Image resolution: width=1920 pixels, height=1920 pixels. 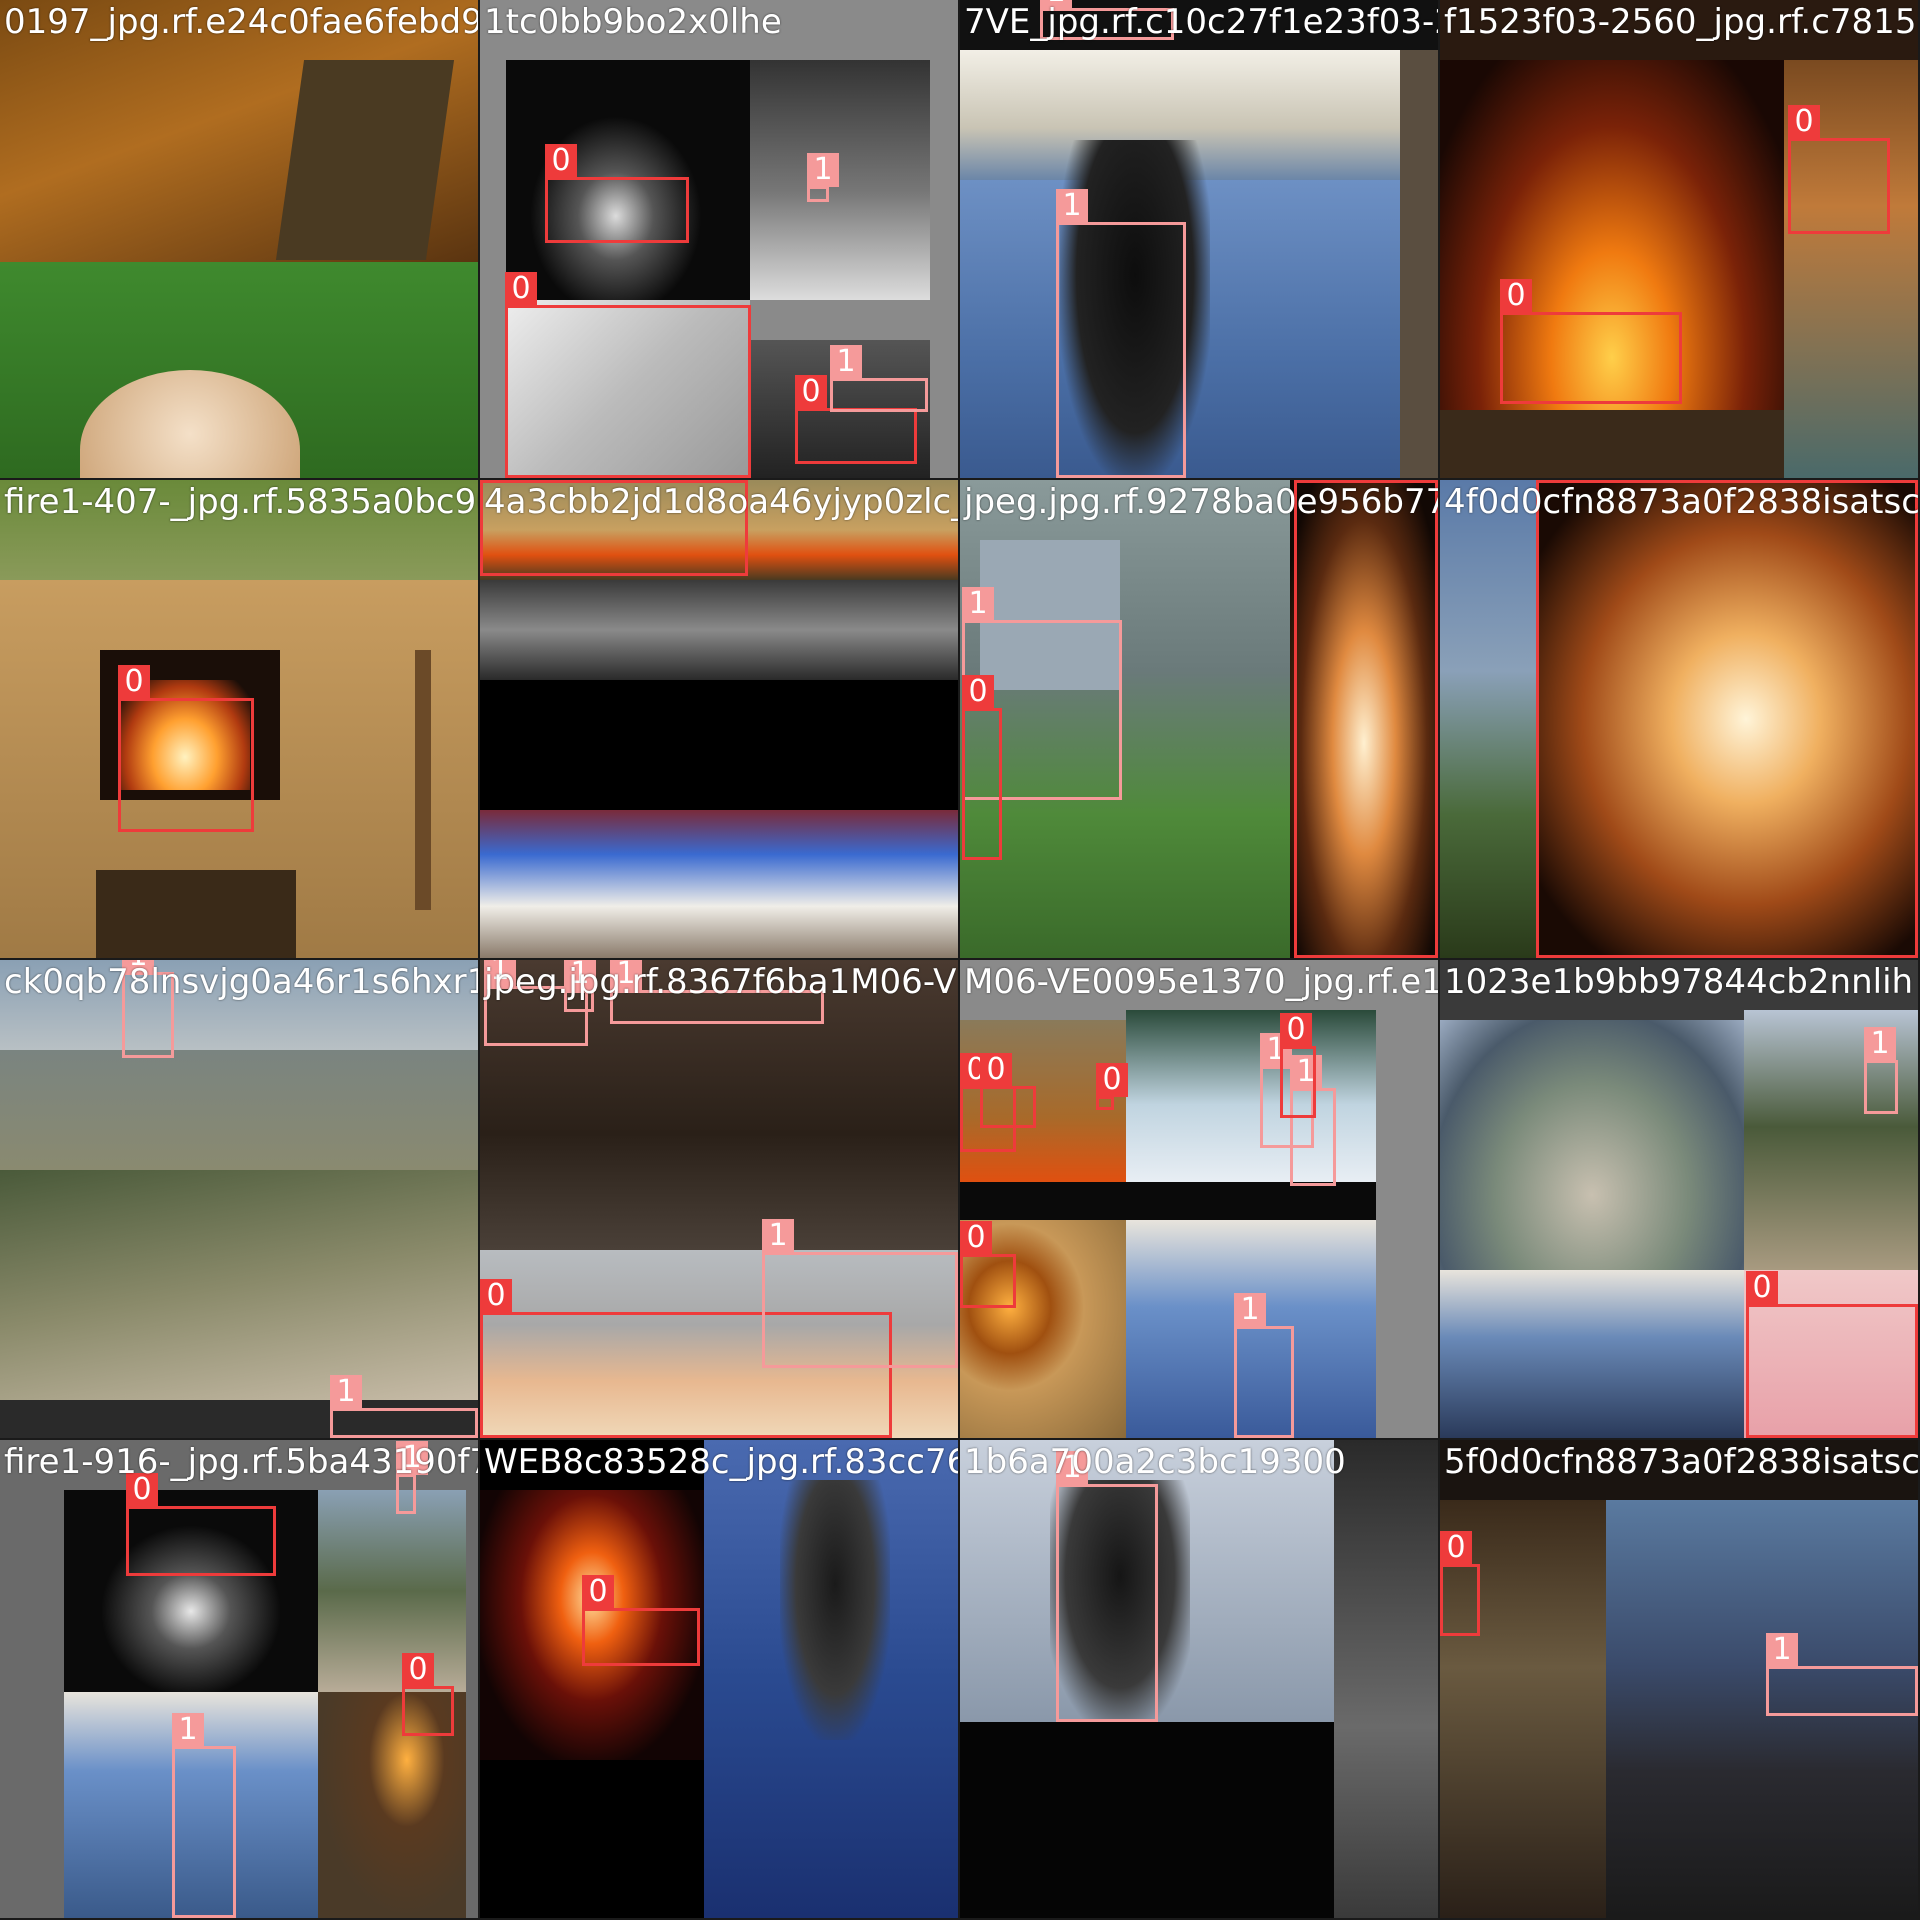 What do you see at coordinates (239, 1285) in the screenshot?
I see `tile-8-hillside` at bounding box center [239, 1285].